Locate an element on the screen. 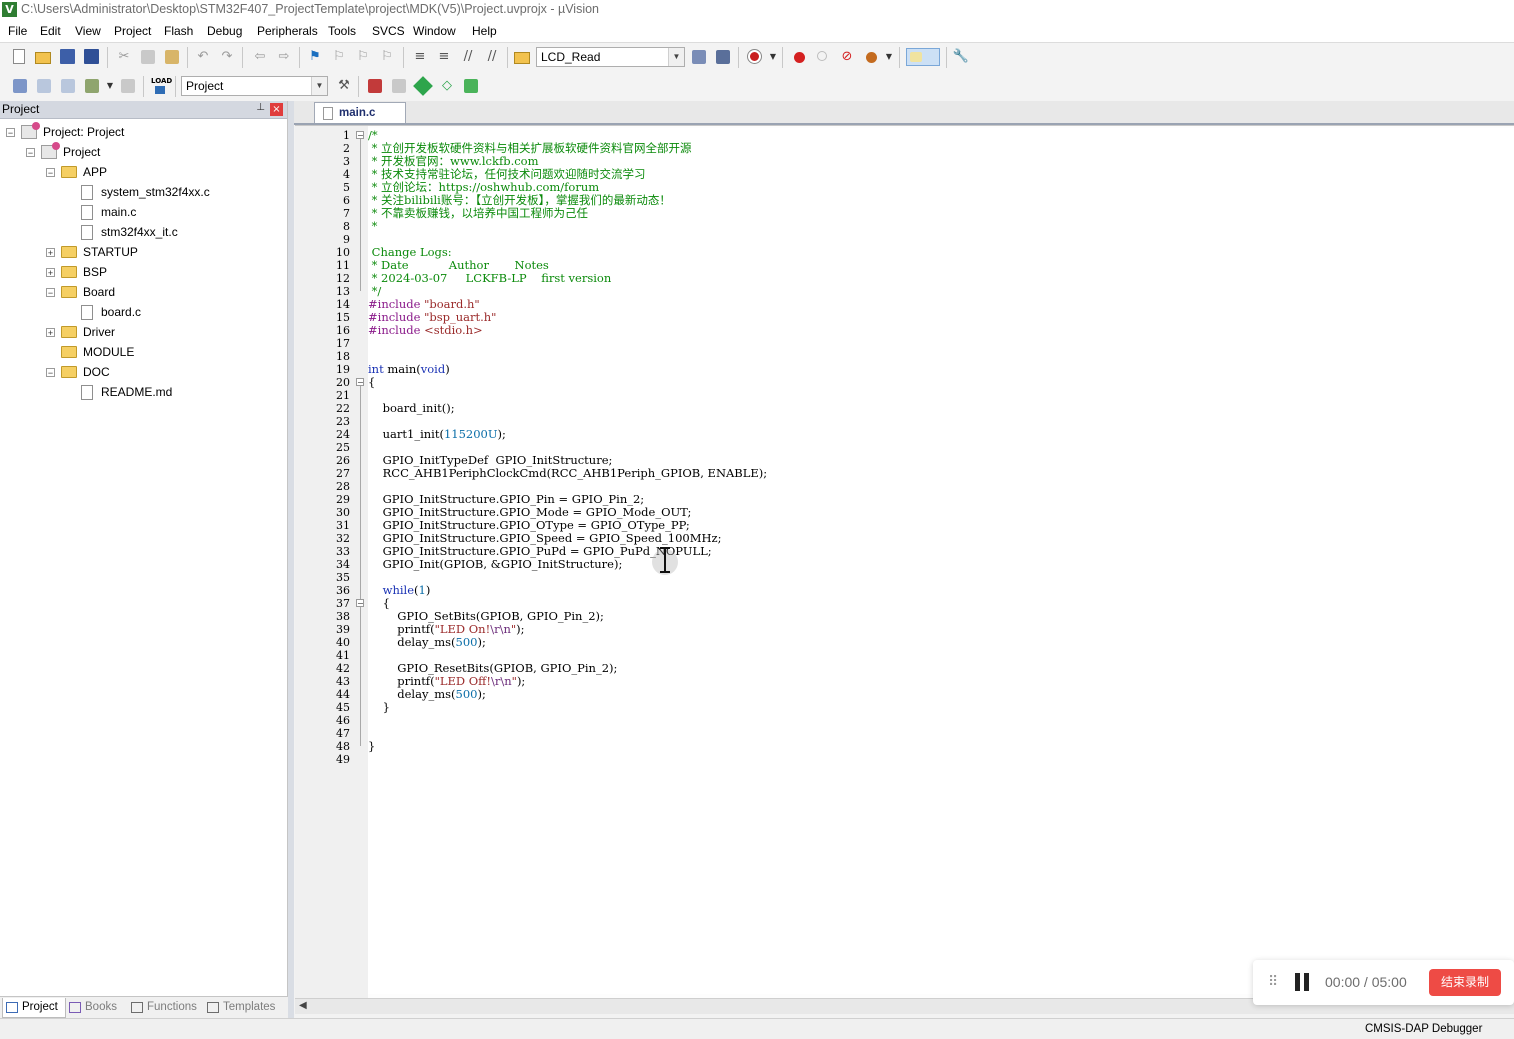 The image size is (1514, 1039). tab-project: Project is located at coordinates (34, 1008).